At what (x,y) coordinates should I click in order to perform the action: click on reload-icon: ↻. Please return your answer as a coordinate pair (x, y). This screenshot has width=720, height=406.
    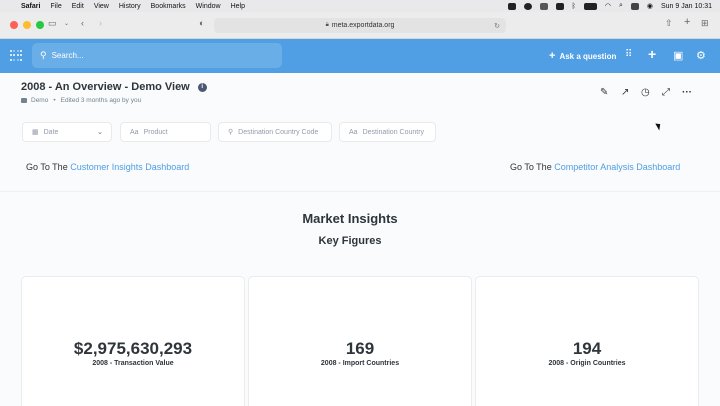
    Looking at the image, I should click on (497, 26).